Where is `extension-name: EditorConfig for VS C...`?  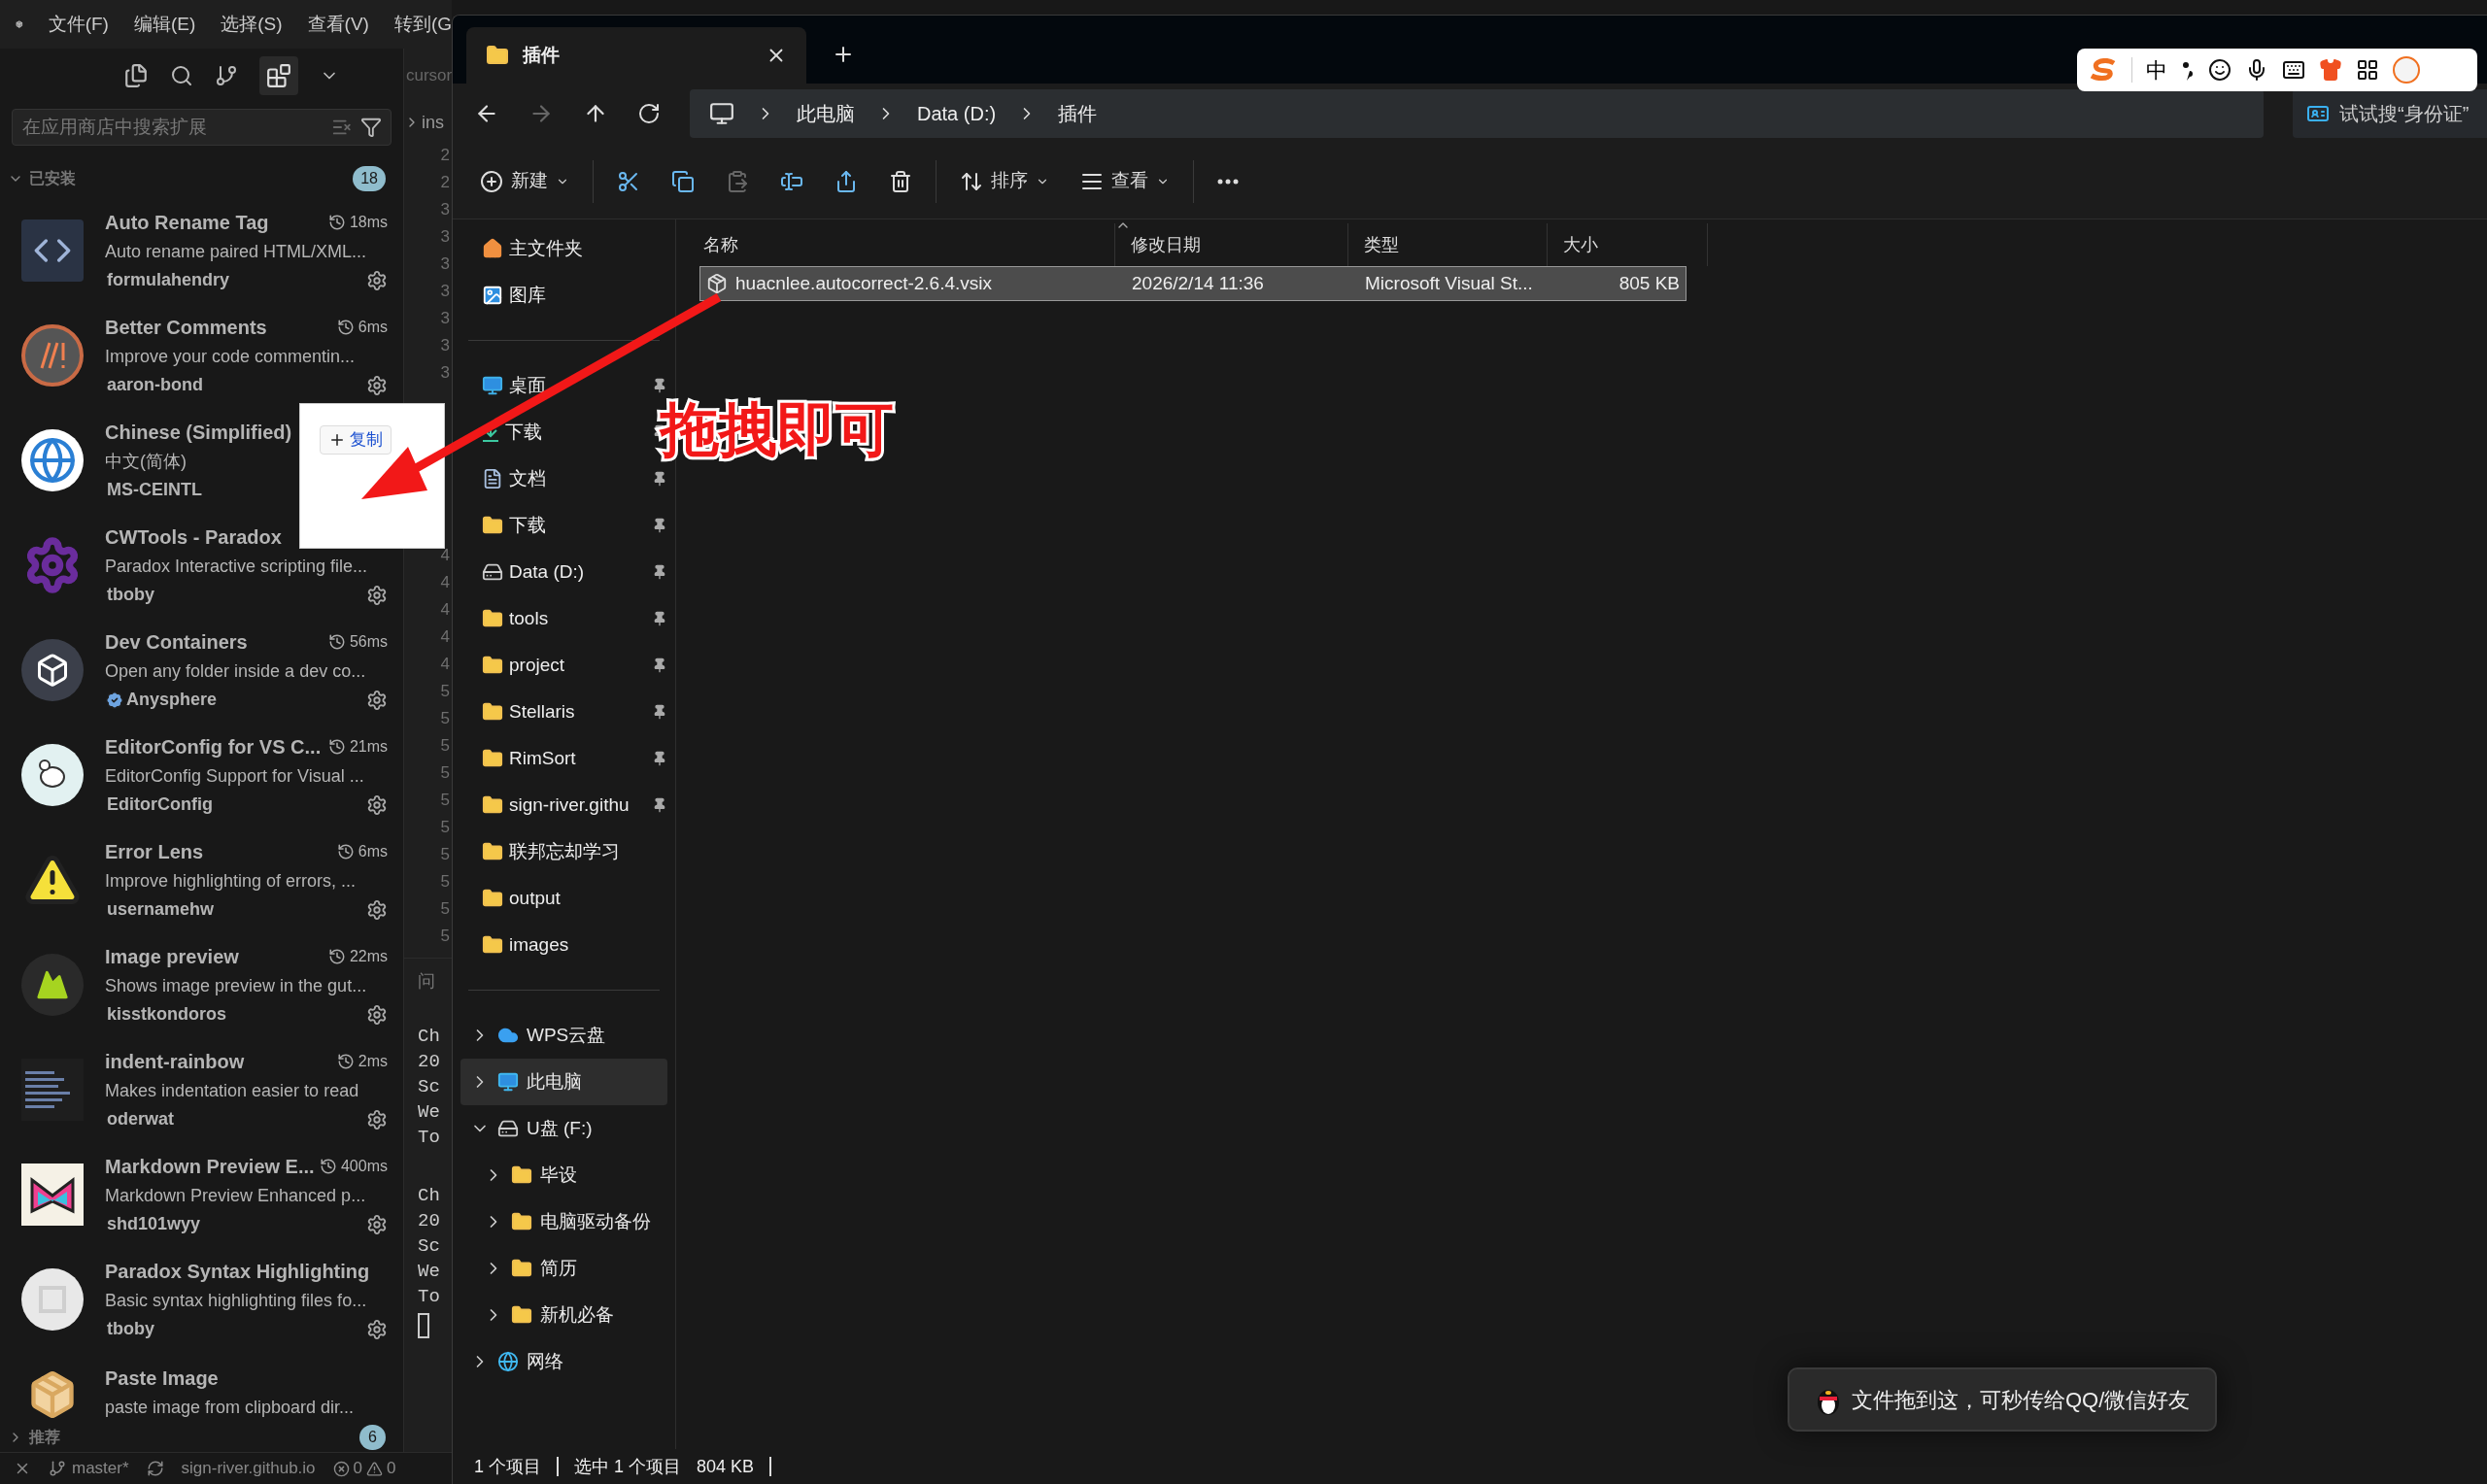 extension-name: EditorConfig for VS C... is located at coordinates (213, 747).